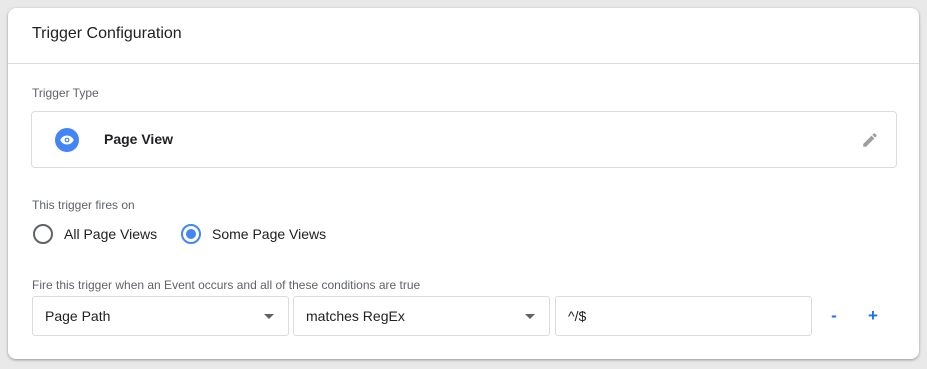  Describe the element at coordinates (355, 316) in the screenshot. I see `operator-select-value: matches RegEx` at that location.